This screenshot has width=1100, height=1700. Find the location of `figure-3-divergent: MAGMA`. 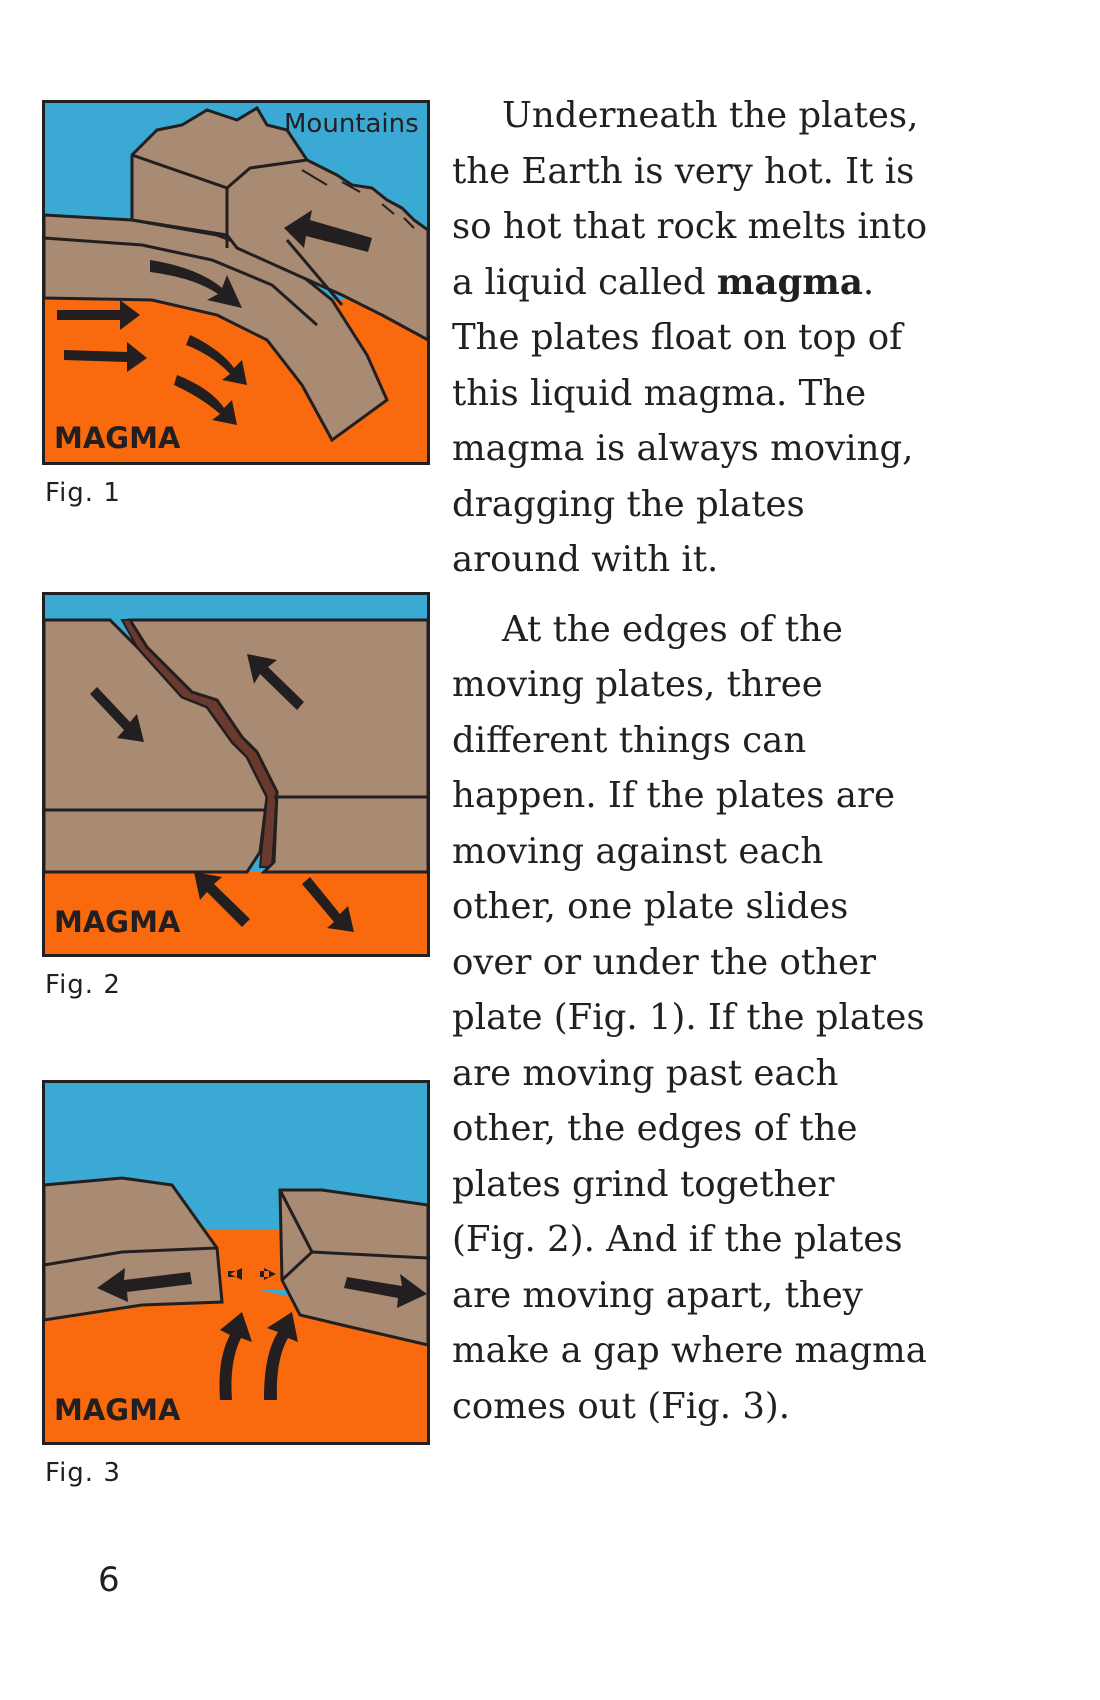

figure-3-divergent: MAGMA is located at coordinates (236, 1262).